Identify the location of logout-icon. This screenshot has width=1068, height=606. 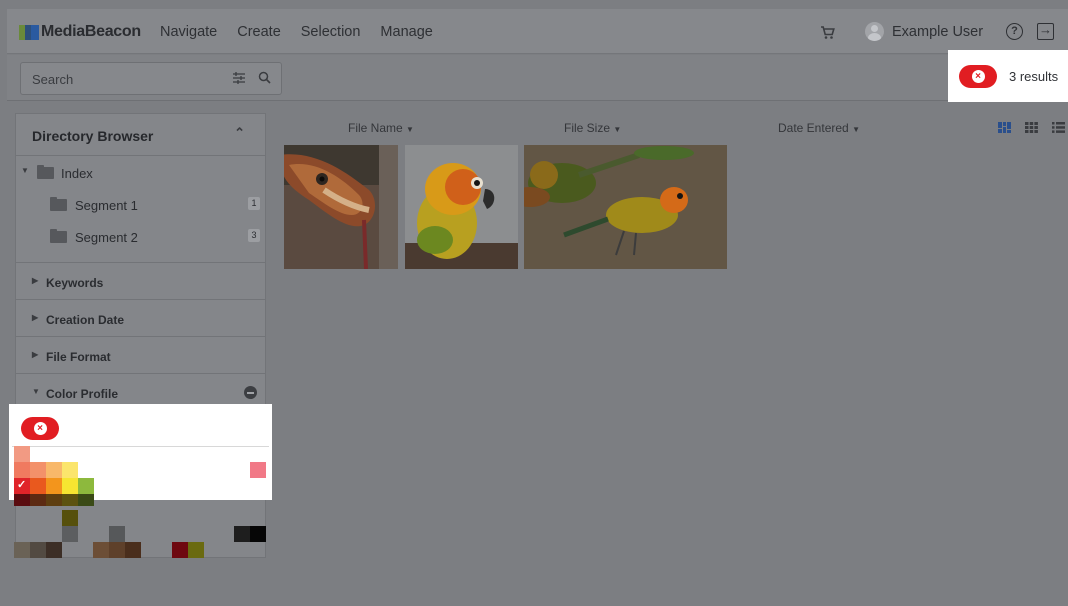
(1045, 31).